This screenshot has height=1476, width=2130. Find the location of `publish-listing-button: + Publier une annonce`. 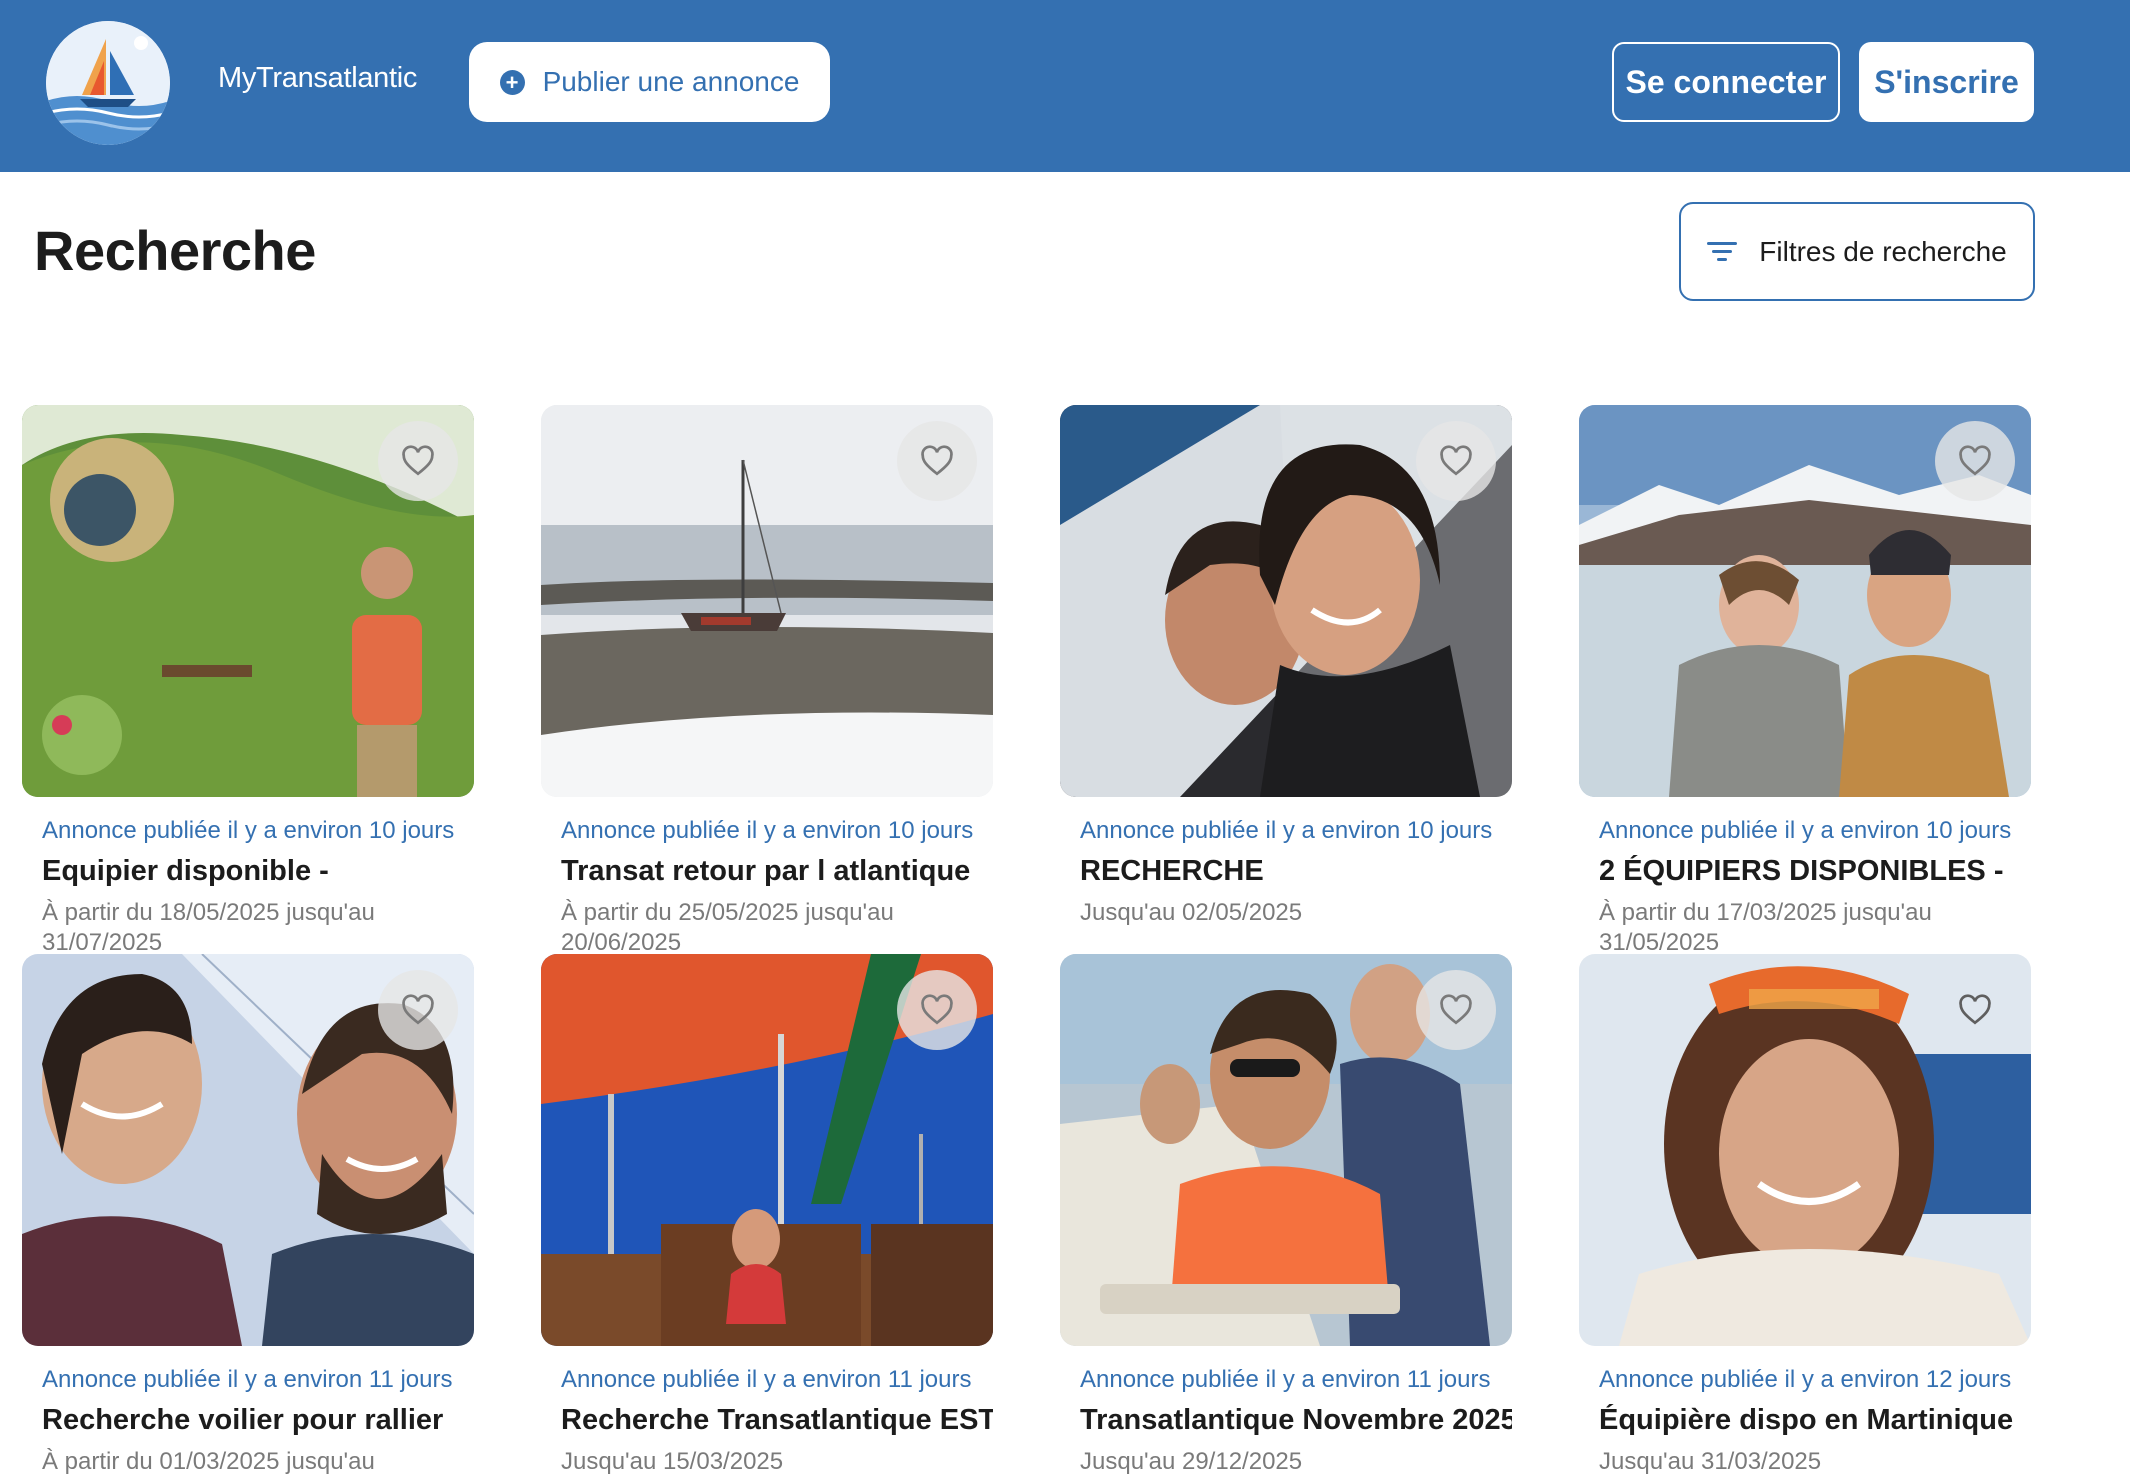

publish-listing-button: + Publier une annonce is located at coordinates (649, 82).